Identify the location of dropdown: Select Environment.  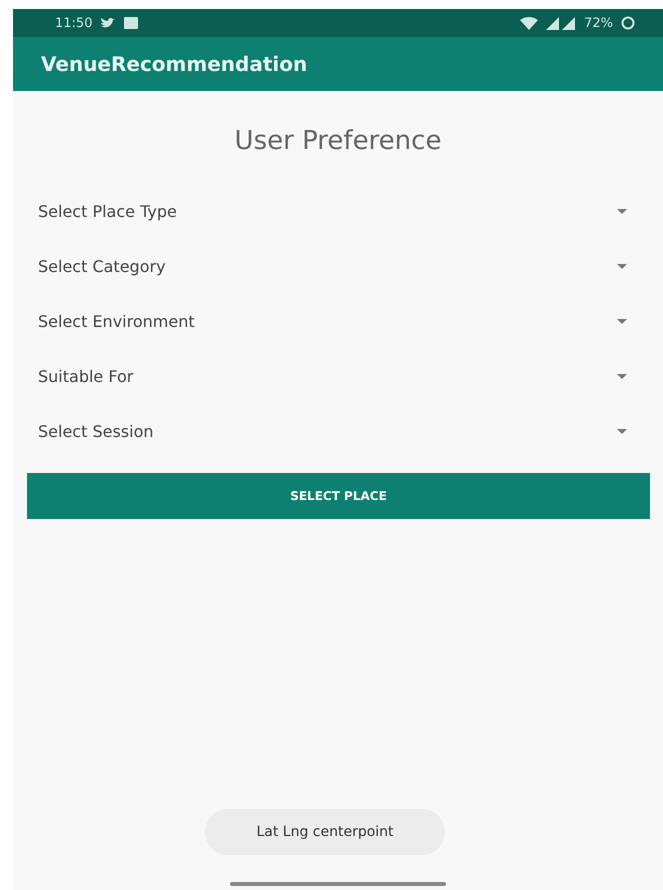
(338, 321).